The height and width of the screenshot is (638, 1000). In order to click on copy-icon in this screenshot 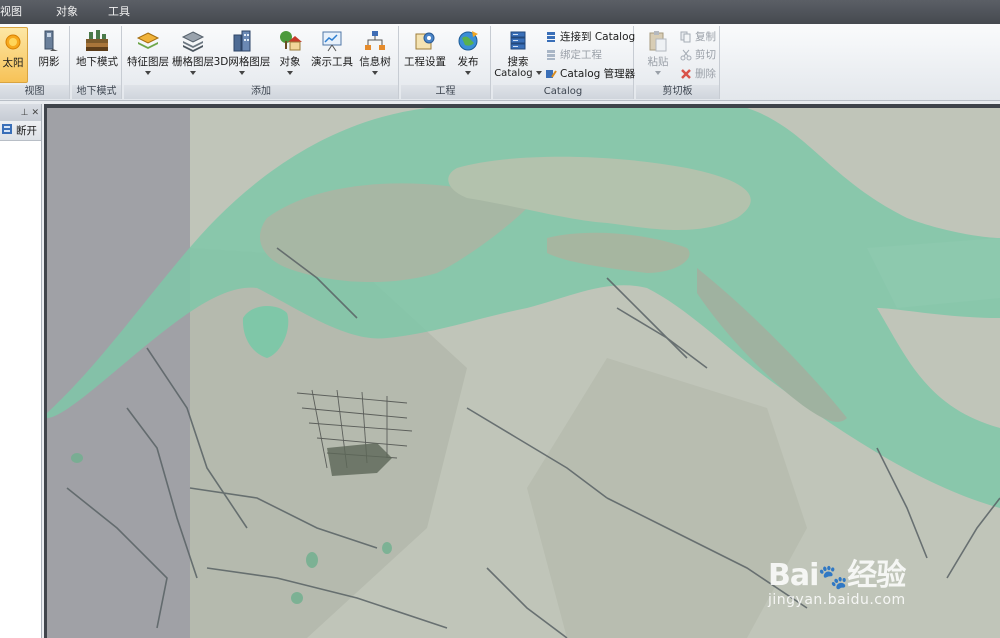, I will do `click(686, 37)`.